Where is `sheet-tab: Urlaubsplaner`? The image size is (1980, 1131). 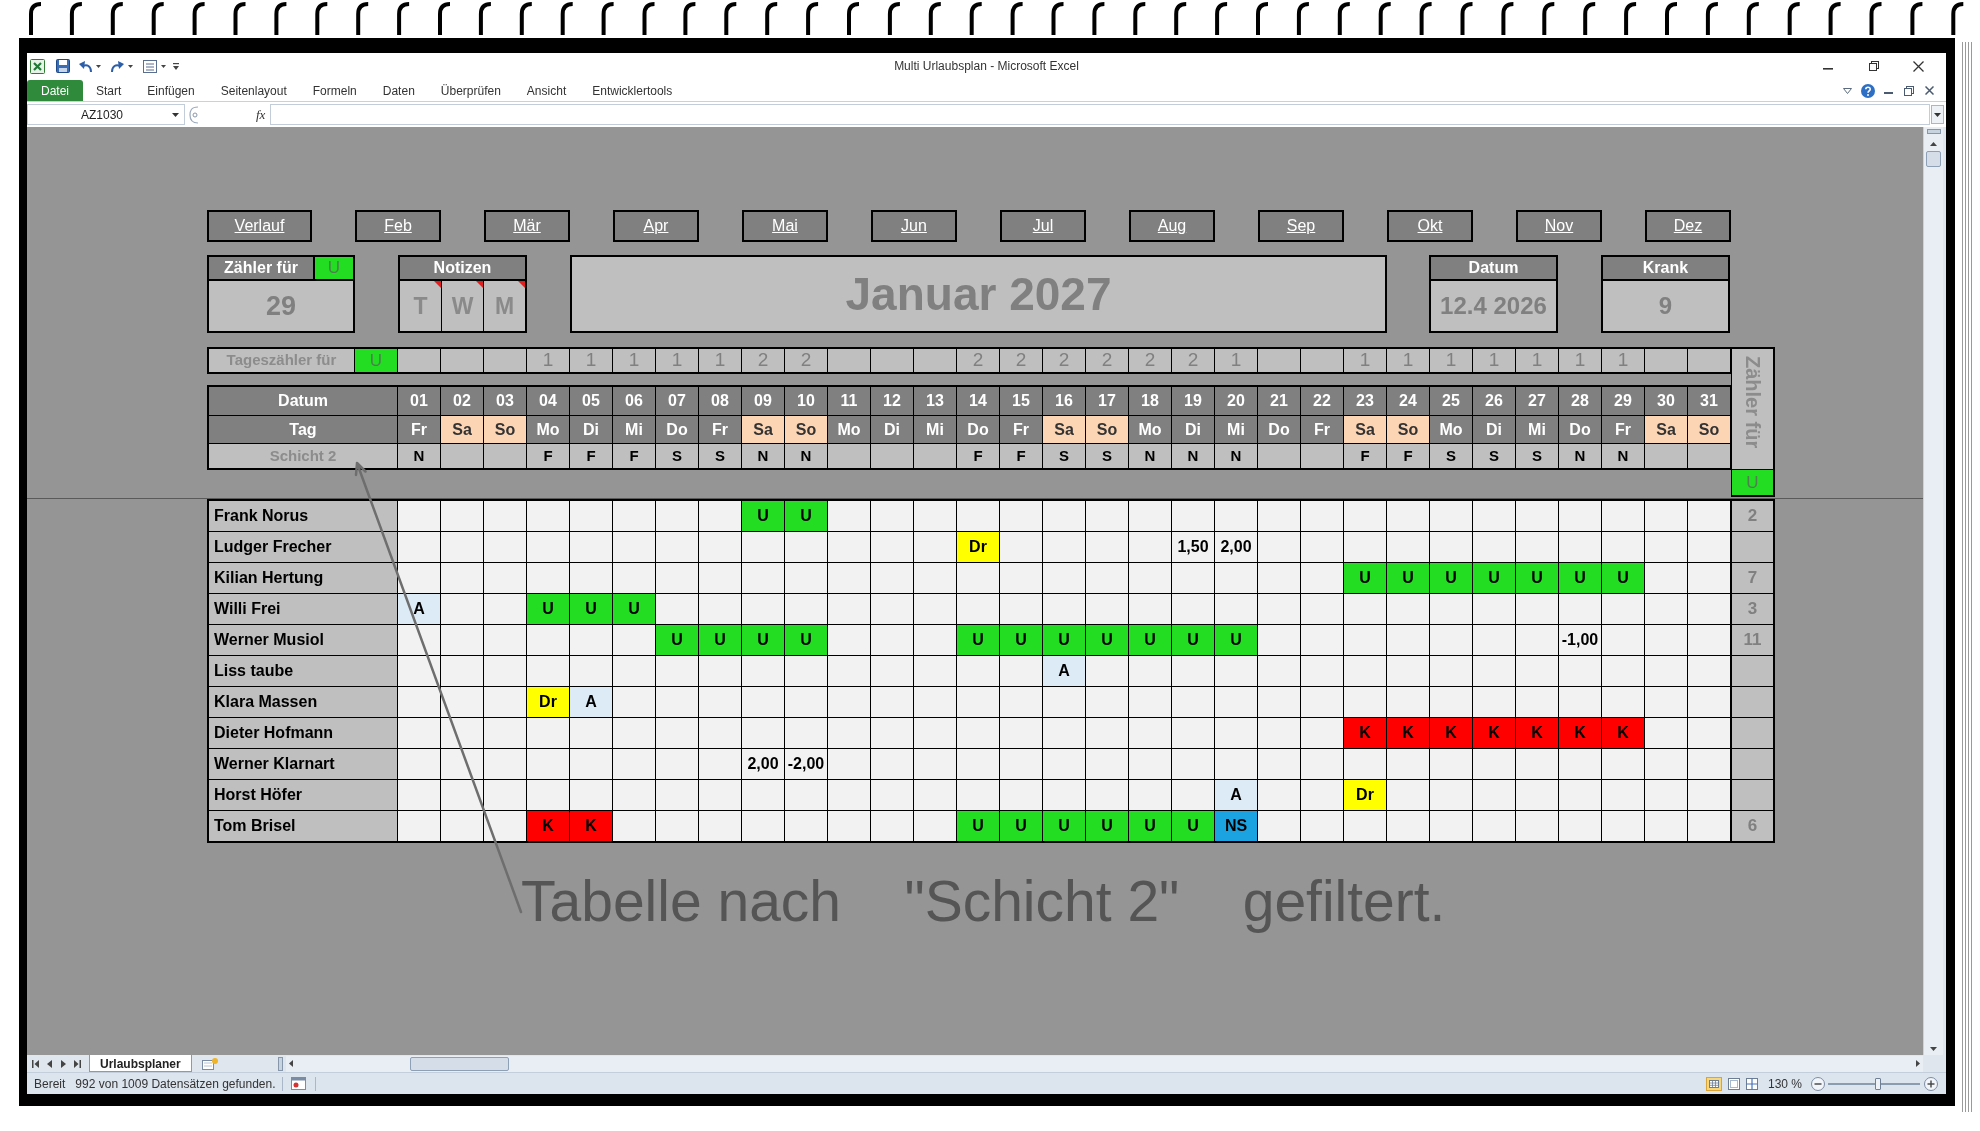
sheet-tab: Urlaubsplaner is located at coordinates (140, 1063).